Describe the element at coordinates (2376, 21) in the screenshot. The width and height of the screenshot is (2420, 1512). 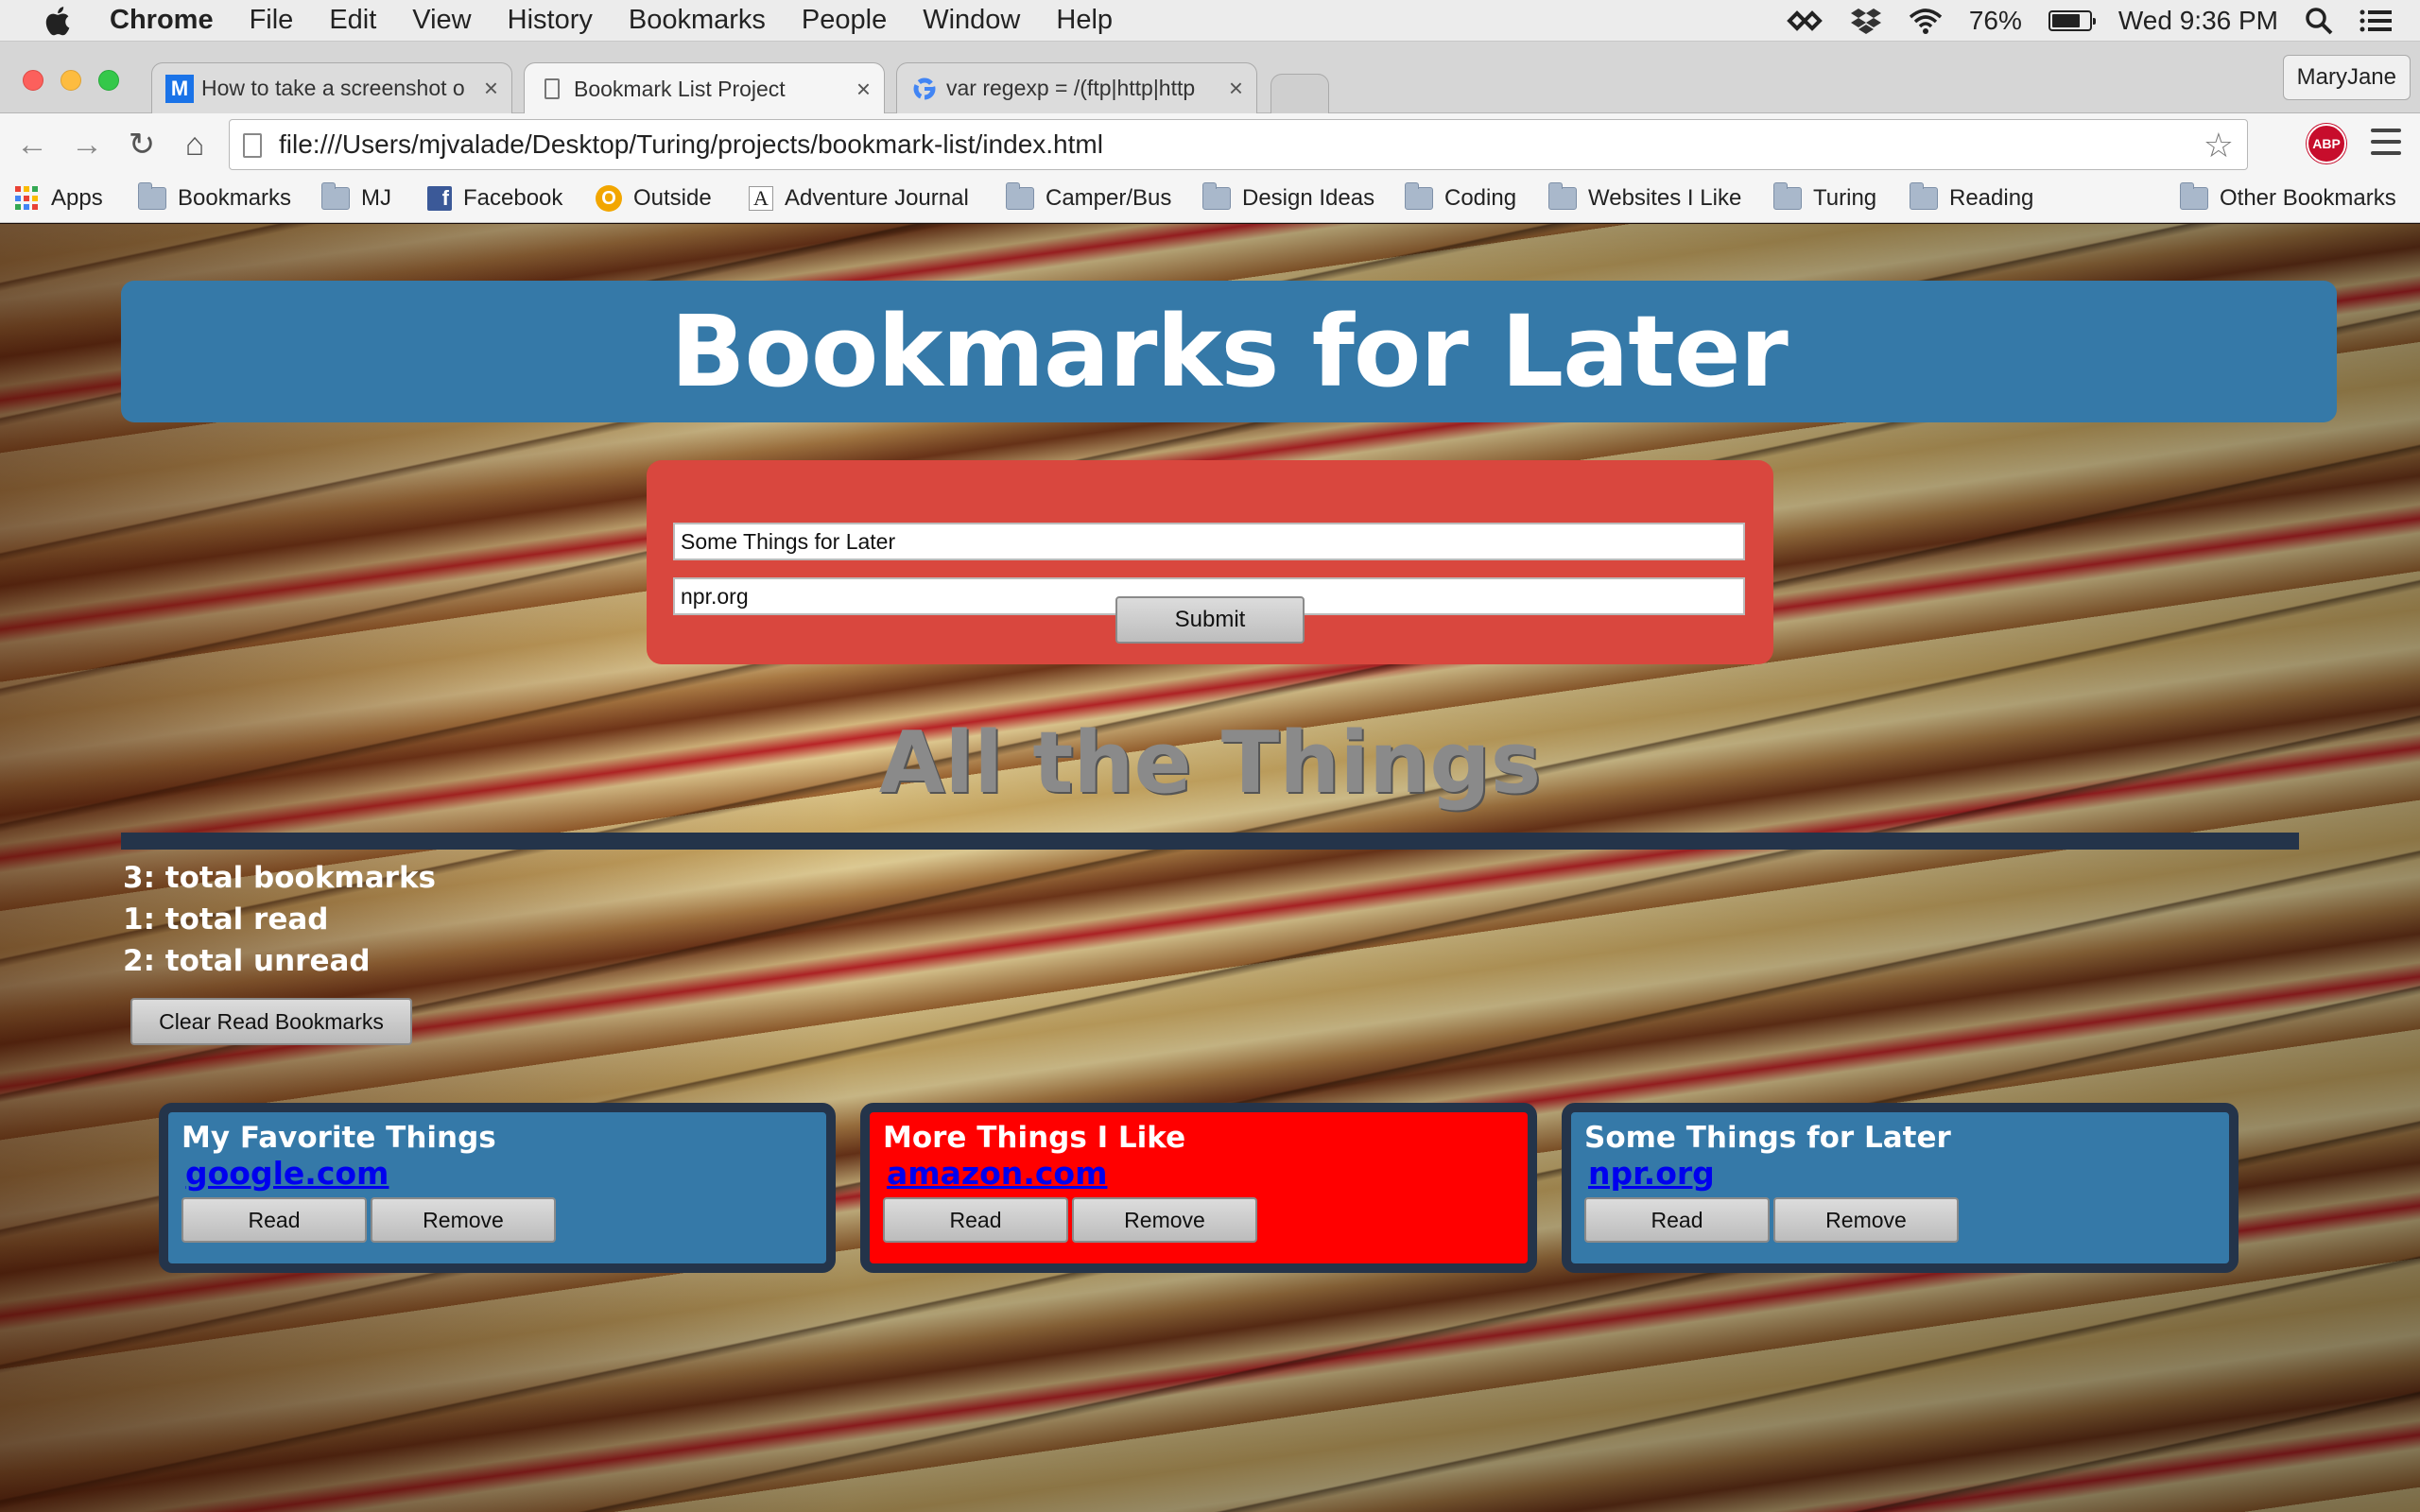
I see `notification-center-icon` at that location.